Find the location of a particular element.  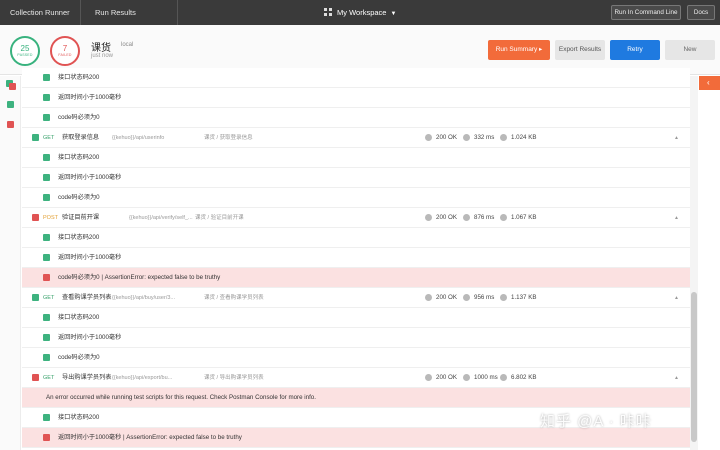

passed-count: 25 is located at coordinates (25, 48).